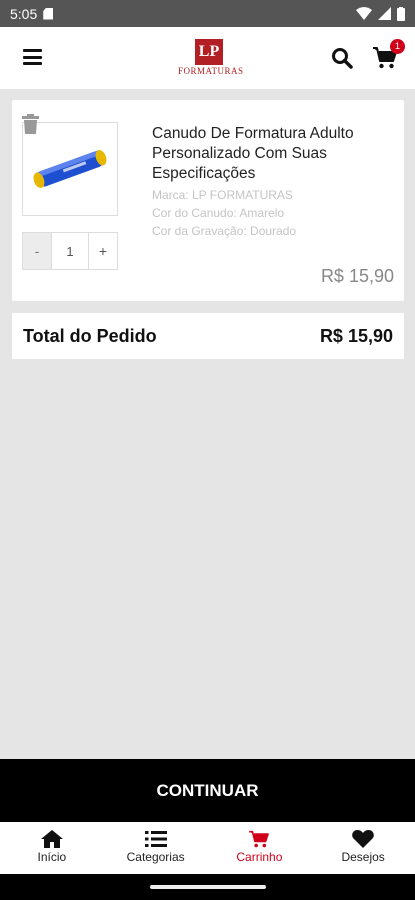  What do you see at coordinates (207, 790) in the screenshot?
I see `continue-button: CONTINUAR` at bounding box center [207, 790].